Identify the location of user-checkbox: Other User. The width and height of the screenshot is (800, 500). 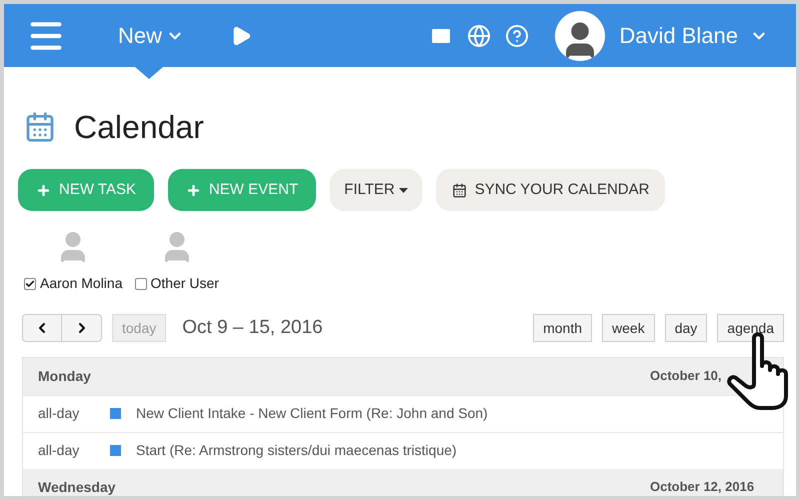
(176, 283).